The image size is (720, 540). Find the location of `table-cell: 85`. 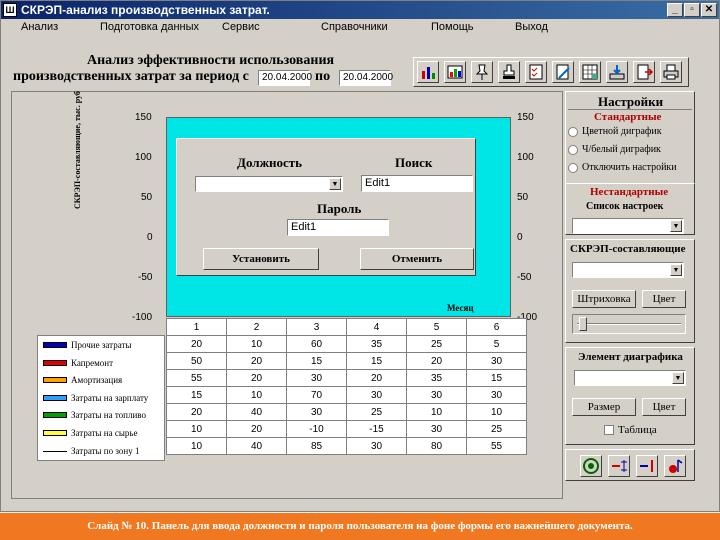

table-cell: 85 is located at coordinates (316, 446).